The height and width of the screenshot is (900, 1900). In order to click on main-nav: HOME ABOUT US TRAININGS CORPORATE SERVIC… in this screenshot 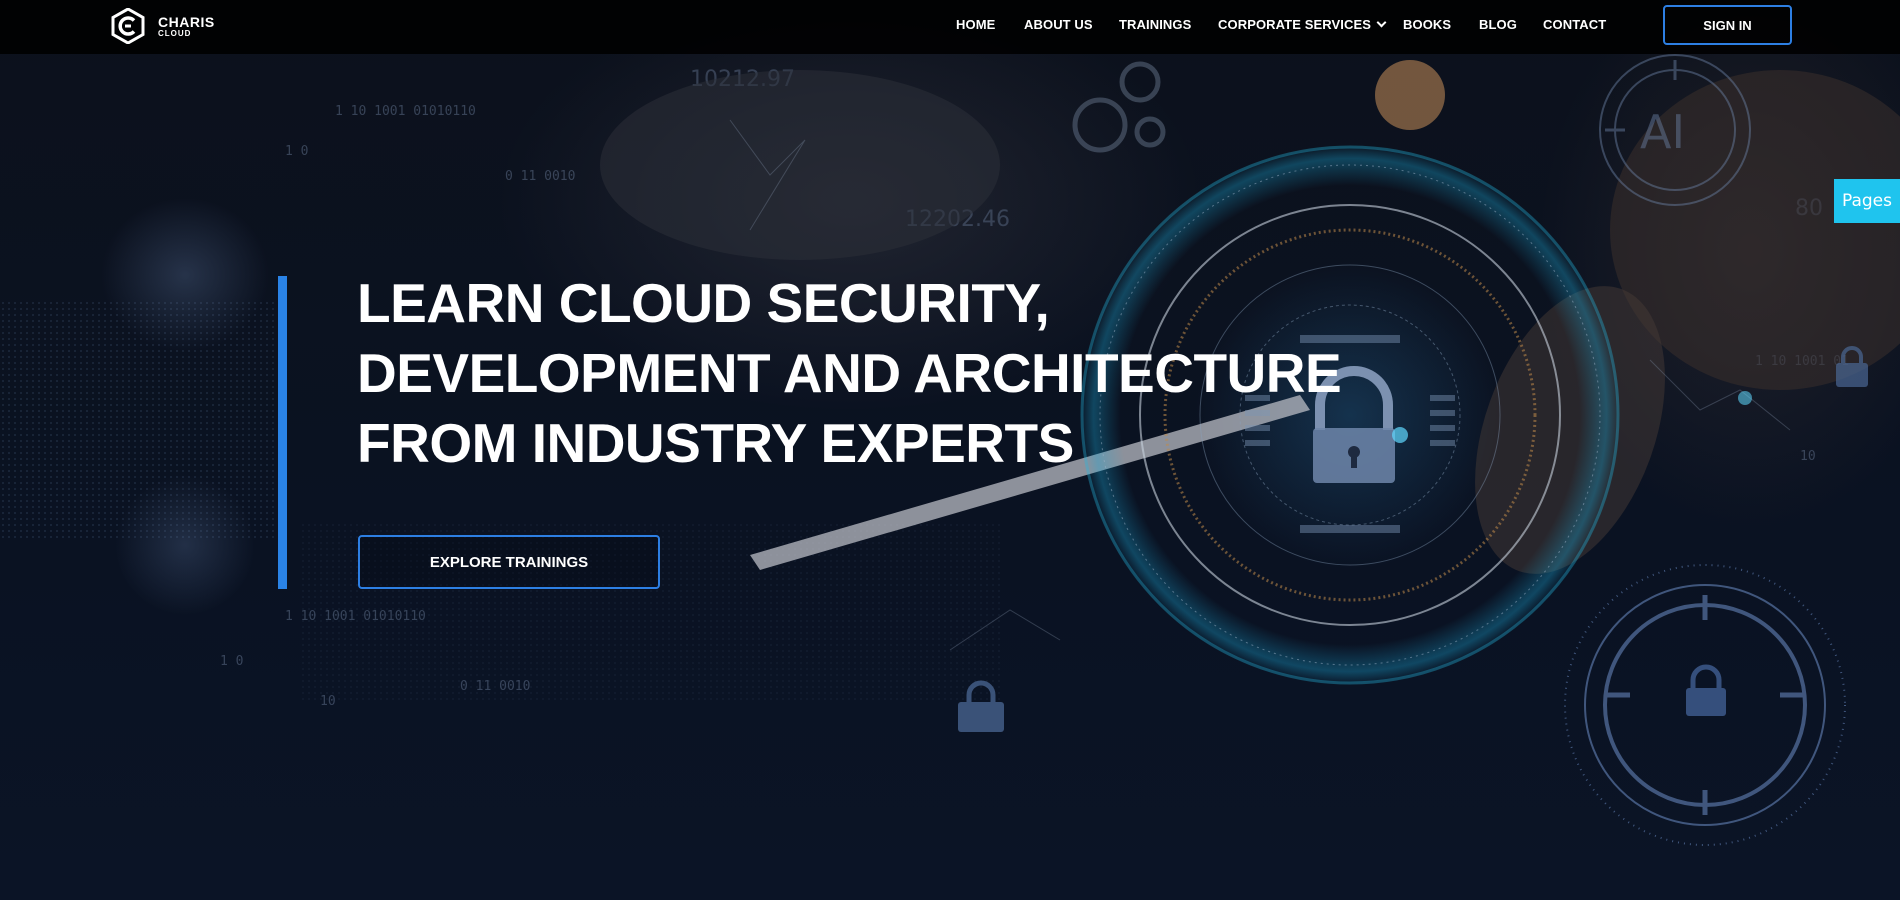, I will do `click(950, 27)`.